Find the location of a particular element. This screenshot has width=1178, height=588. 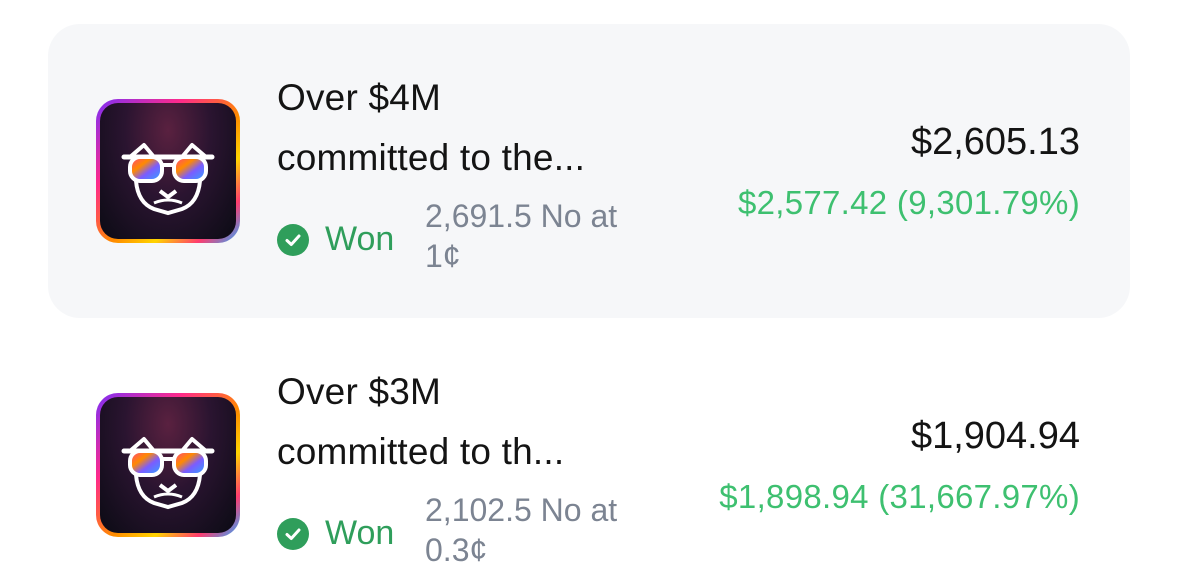

position-shares-line2: 0.3¢ is located at coordinates (456, 550).